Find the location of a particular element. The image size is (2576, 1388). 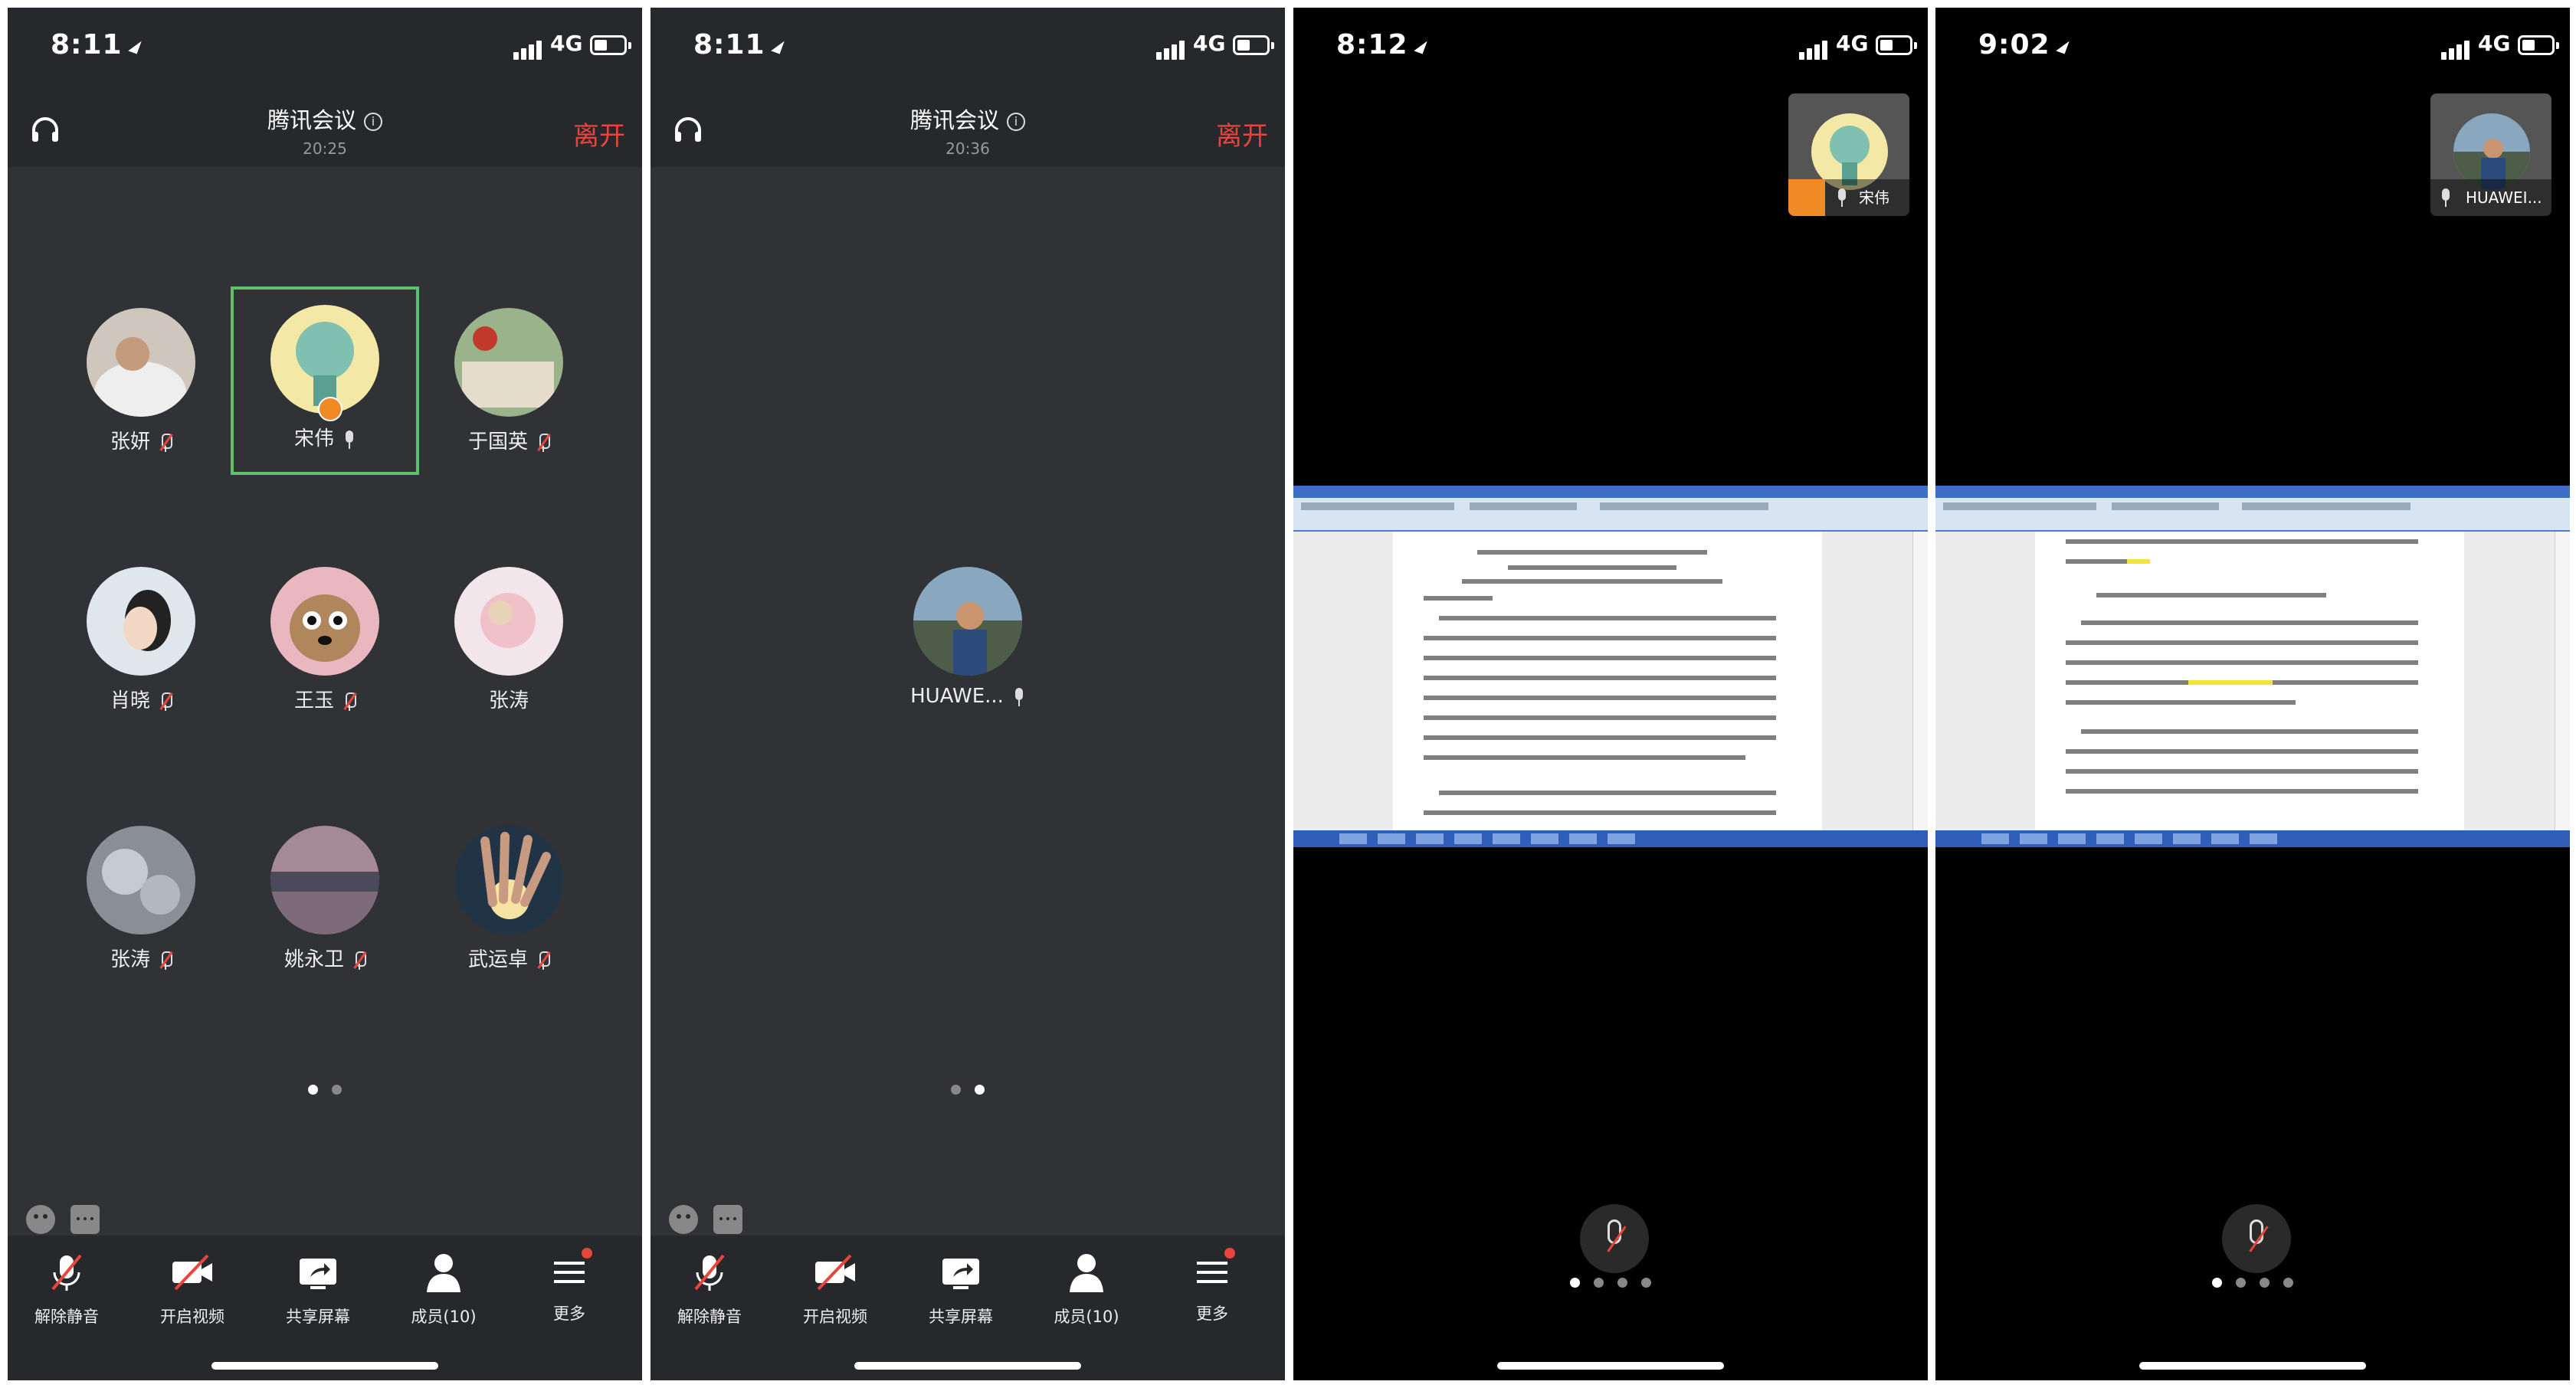

participant-tile: 王玉 is located at coordinates (325, 642).